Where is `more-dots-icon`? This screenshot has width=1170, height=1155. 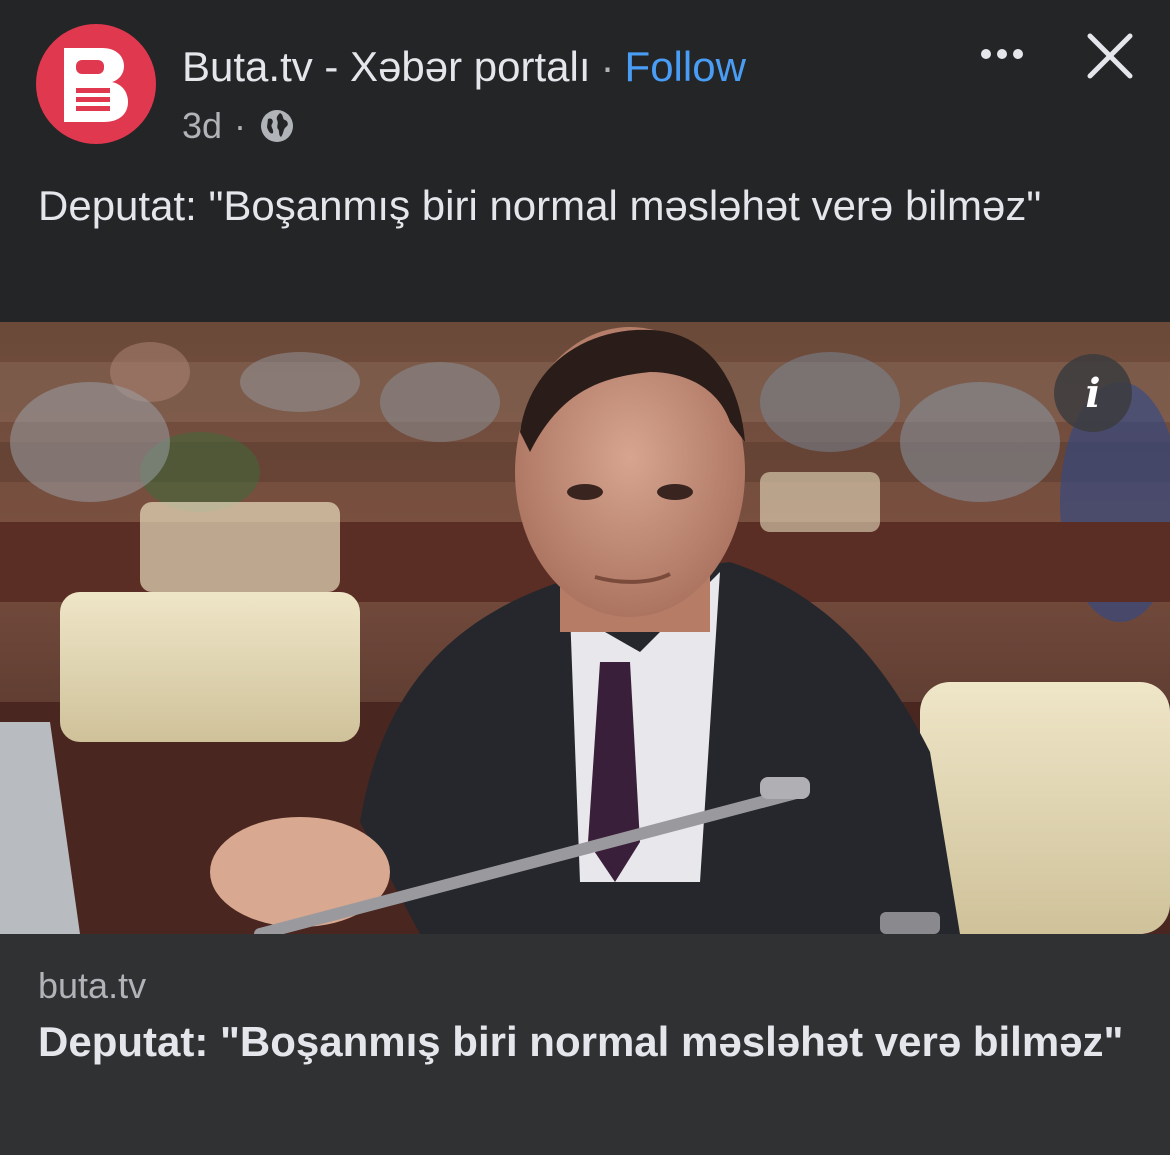
more-dots-icon is located at coordinates (986, 54).